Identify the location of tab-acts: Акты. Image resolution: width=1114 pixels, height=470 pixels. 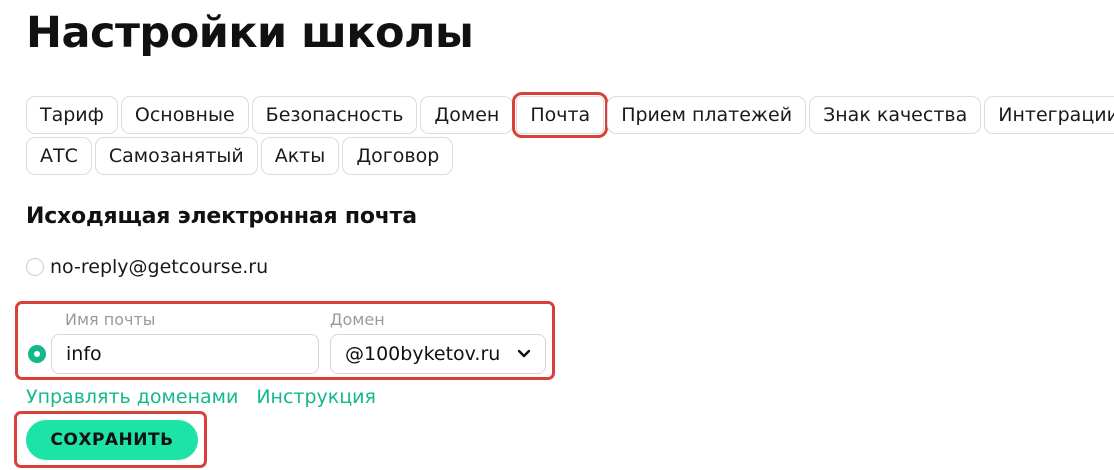
(300, 156).